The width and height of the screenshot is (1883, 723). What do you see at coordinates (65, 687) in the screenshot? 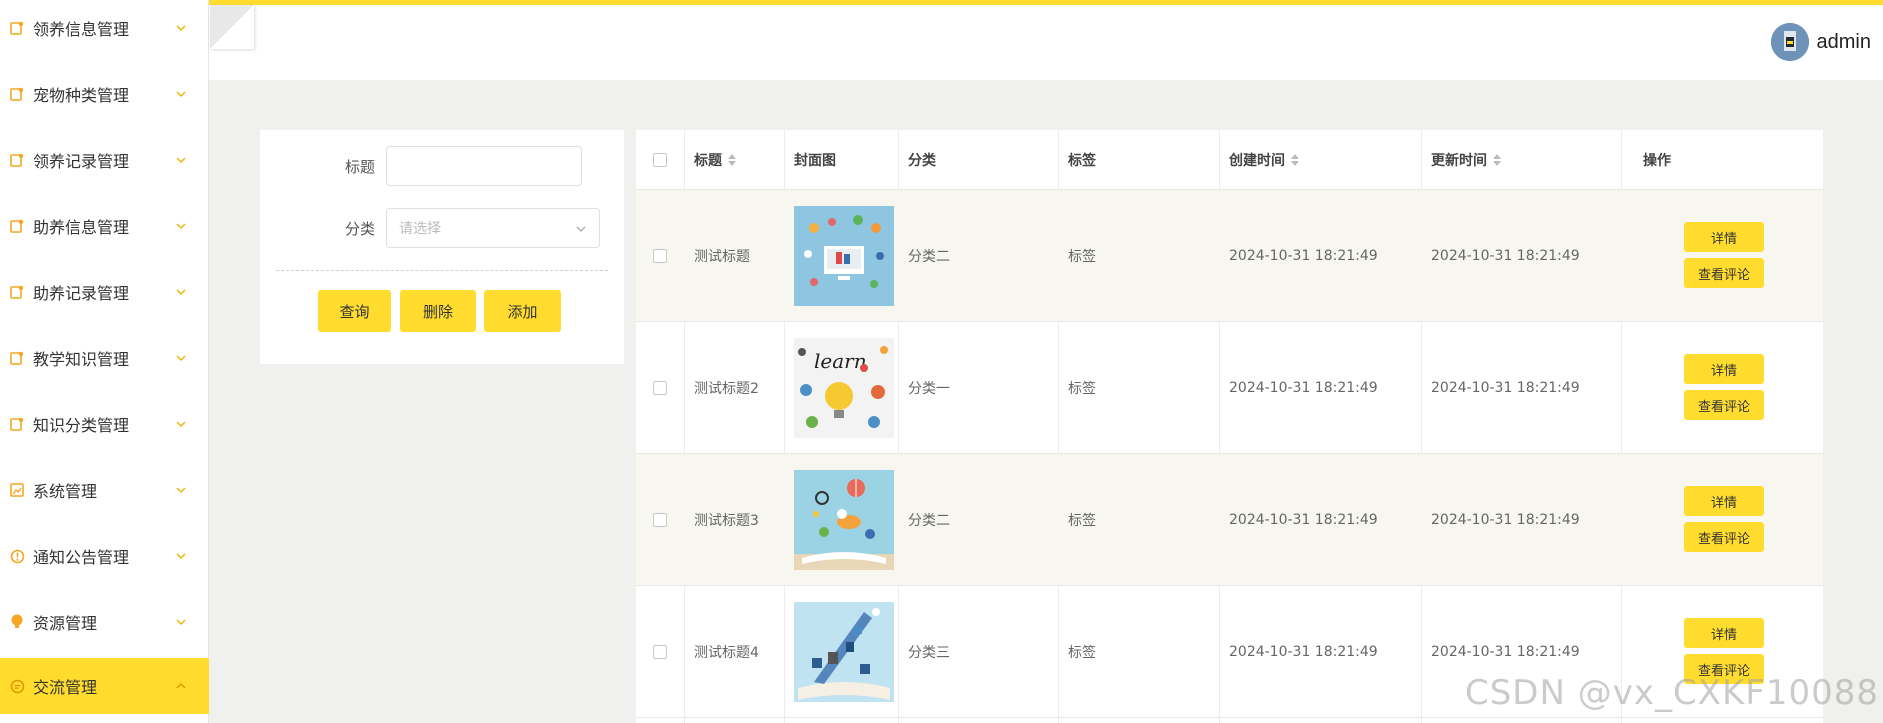
I see `sidebar-item-label: 交流管理` at bounding box center [65, 687].